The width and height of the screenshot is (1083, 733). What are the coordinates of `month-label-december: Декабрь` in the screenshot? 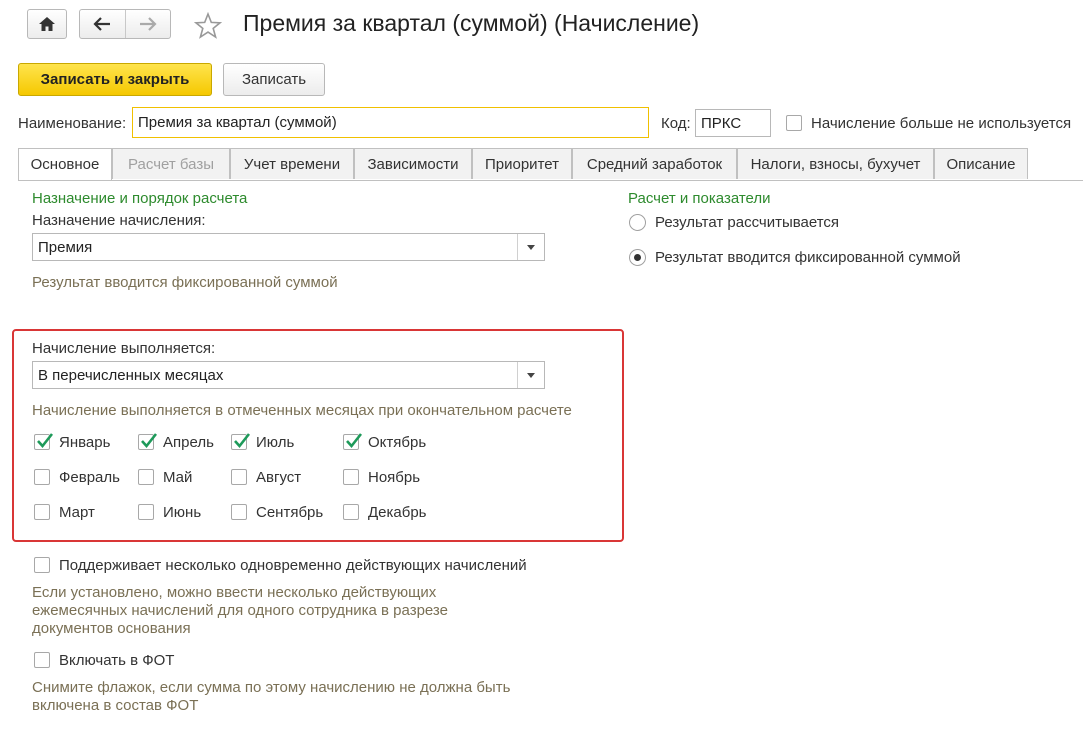 It's located at (397, 512).